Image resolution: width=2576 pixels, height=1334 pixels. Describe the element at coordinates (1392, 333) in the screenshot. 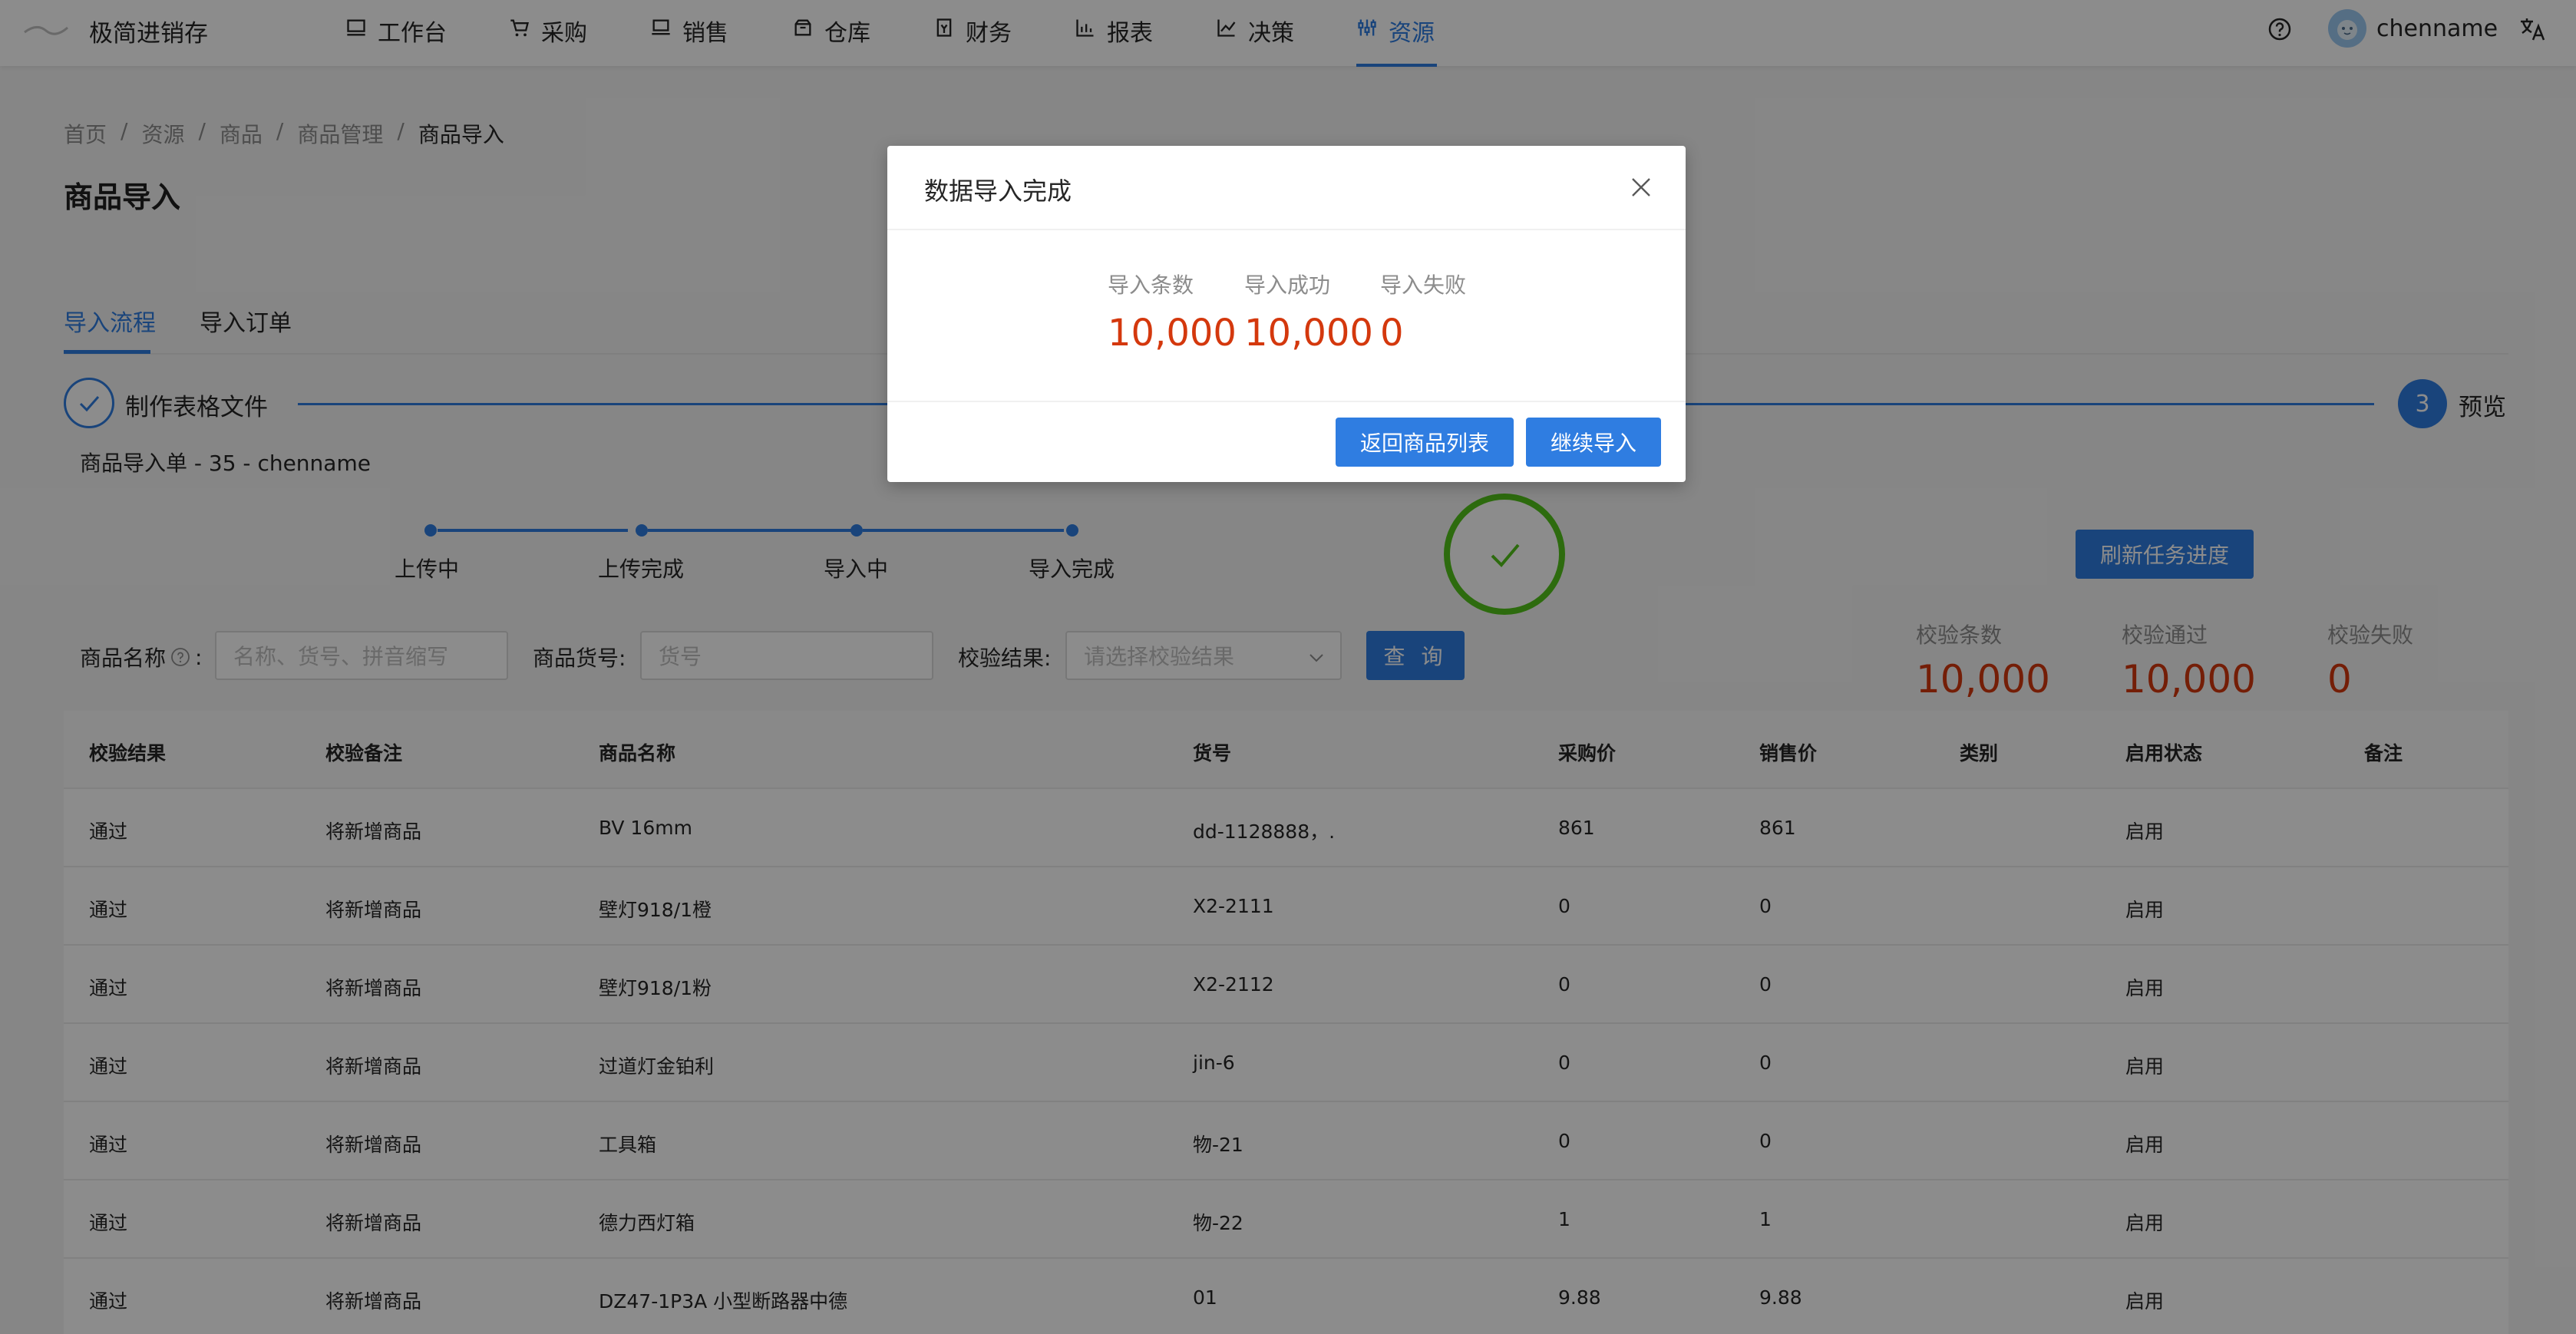

I see `modal-stat-value: 0` at that location.